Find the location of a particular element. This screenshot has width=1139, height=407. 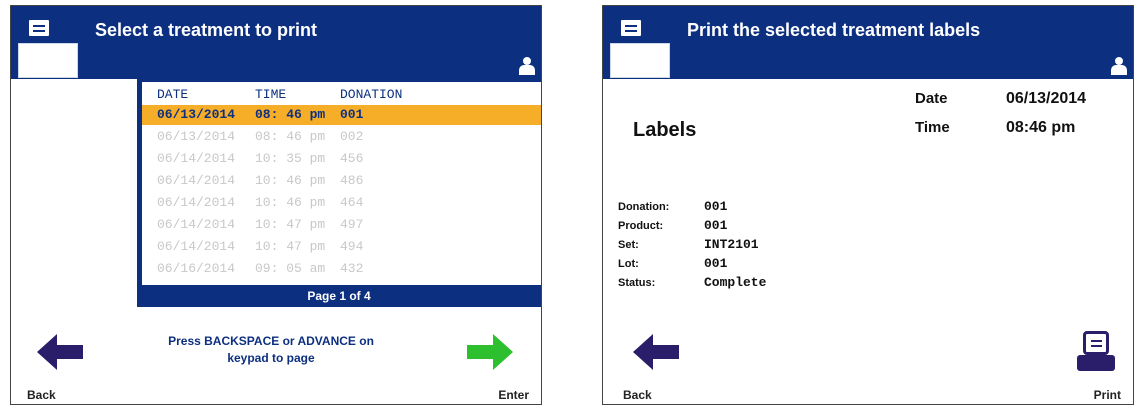

table-row: 06/14/2014 10: 46 pm 464 is located at coordinates (341, 203).